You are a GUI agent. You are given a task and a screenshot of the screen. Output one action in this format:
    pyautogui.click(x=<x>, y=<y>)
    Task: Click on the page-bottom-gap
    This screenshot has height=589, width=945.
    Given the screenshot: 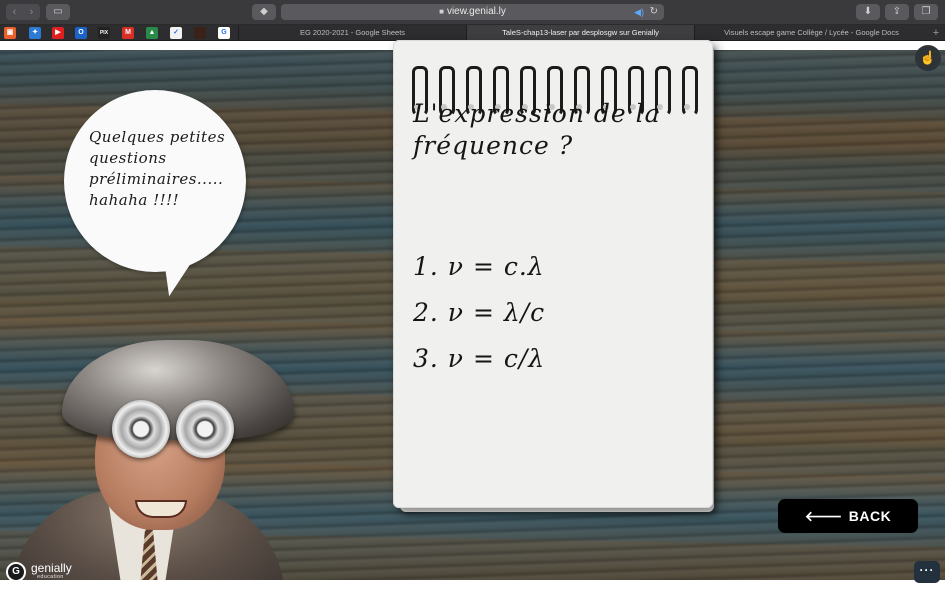 What is the action you would take?
    pyautogui.click(x=472, y=584)
    